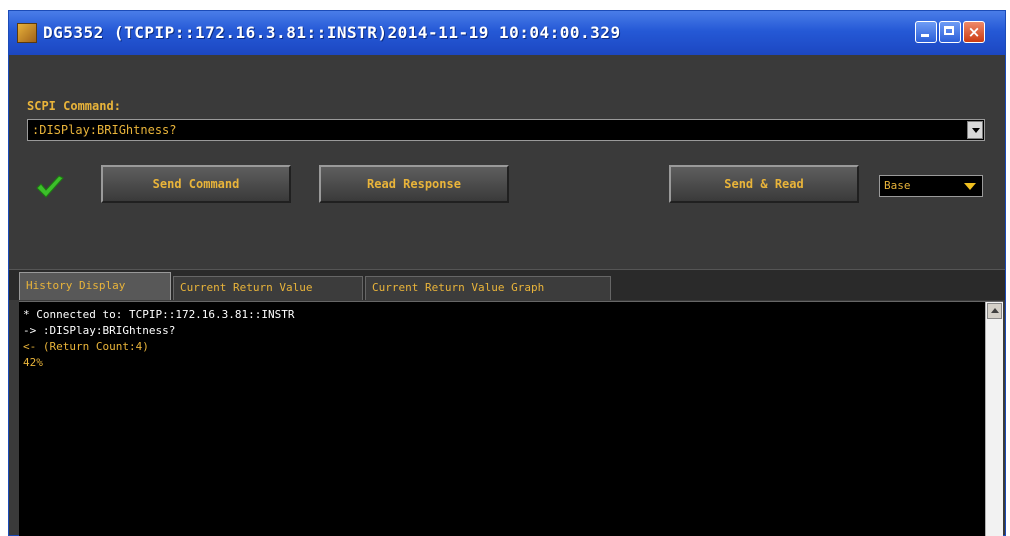 Image resolution: width=1010 pixels, height=536 pixels. I want to click on history-line: <- (Return Count:4), so click(86, 346).